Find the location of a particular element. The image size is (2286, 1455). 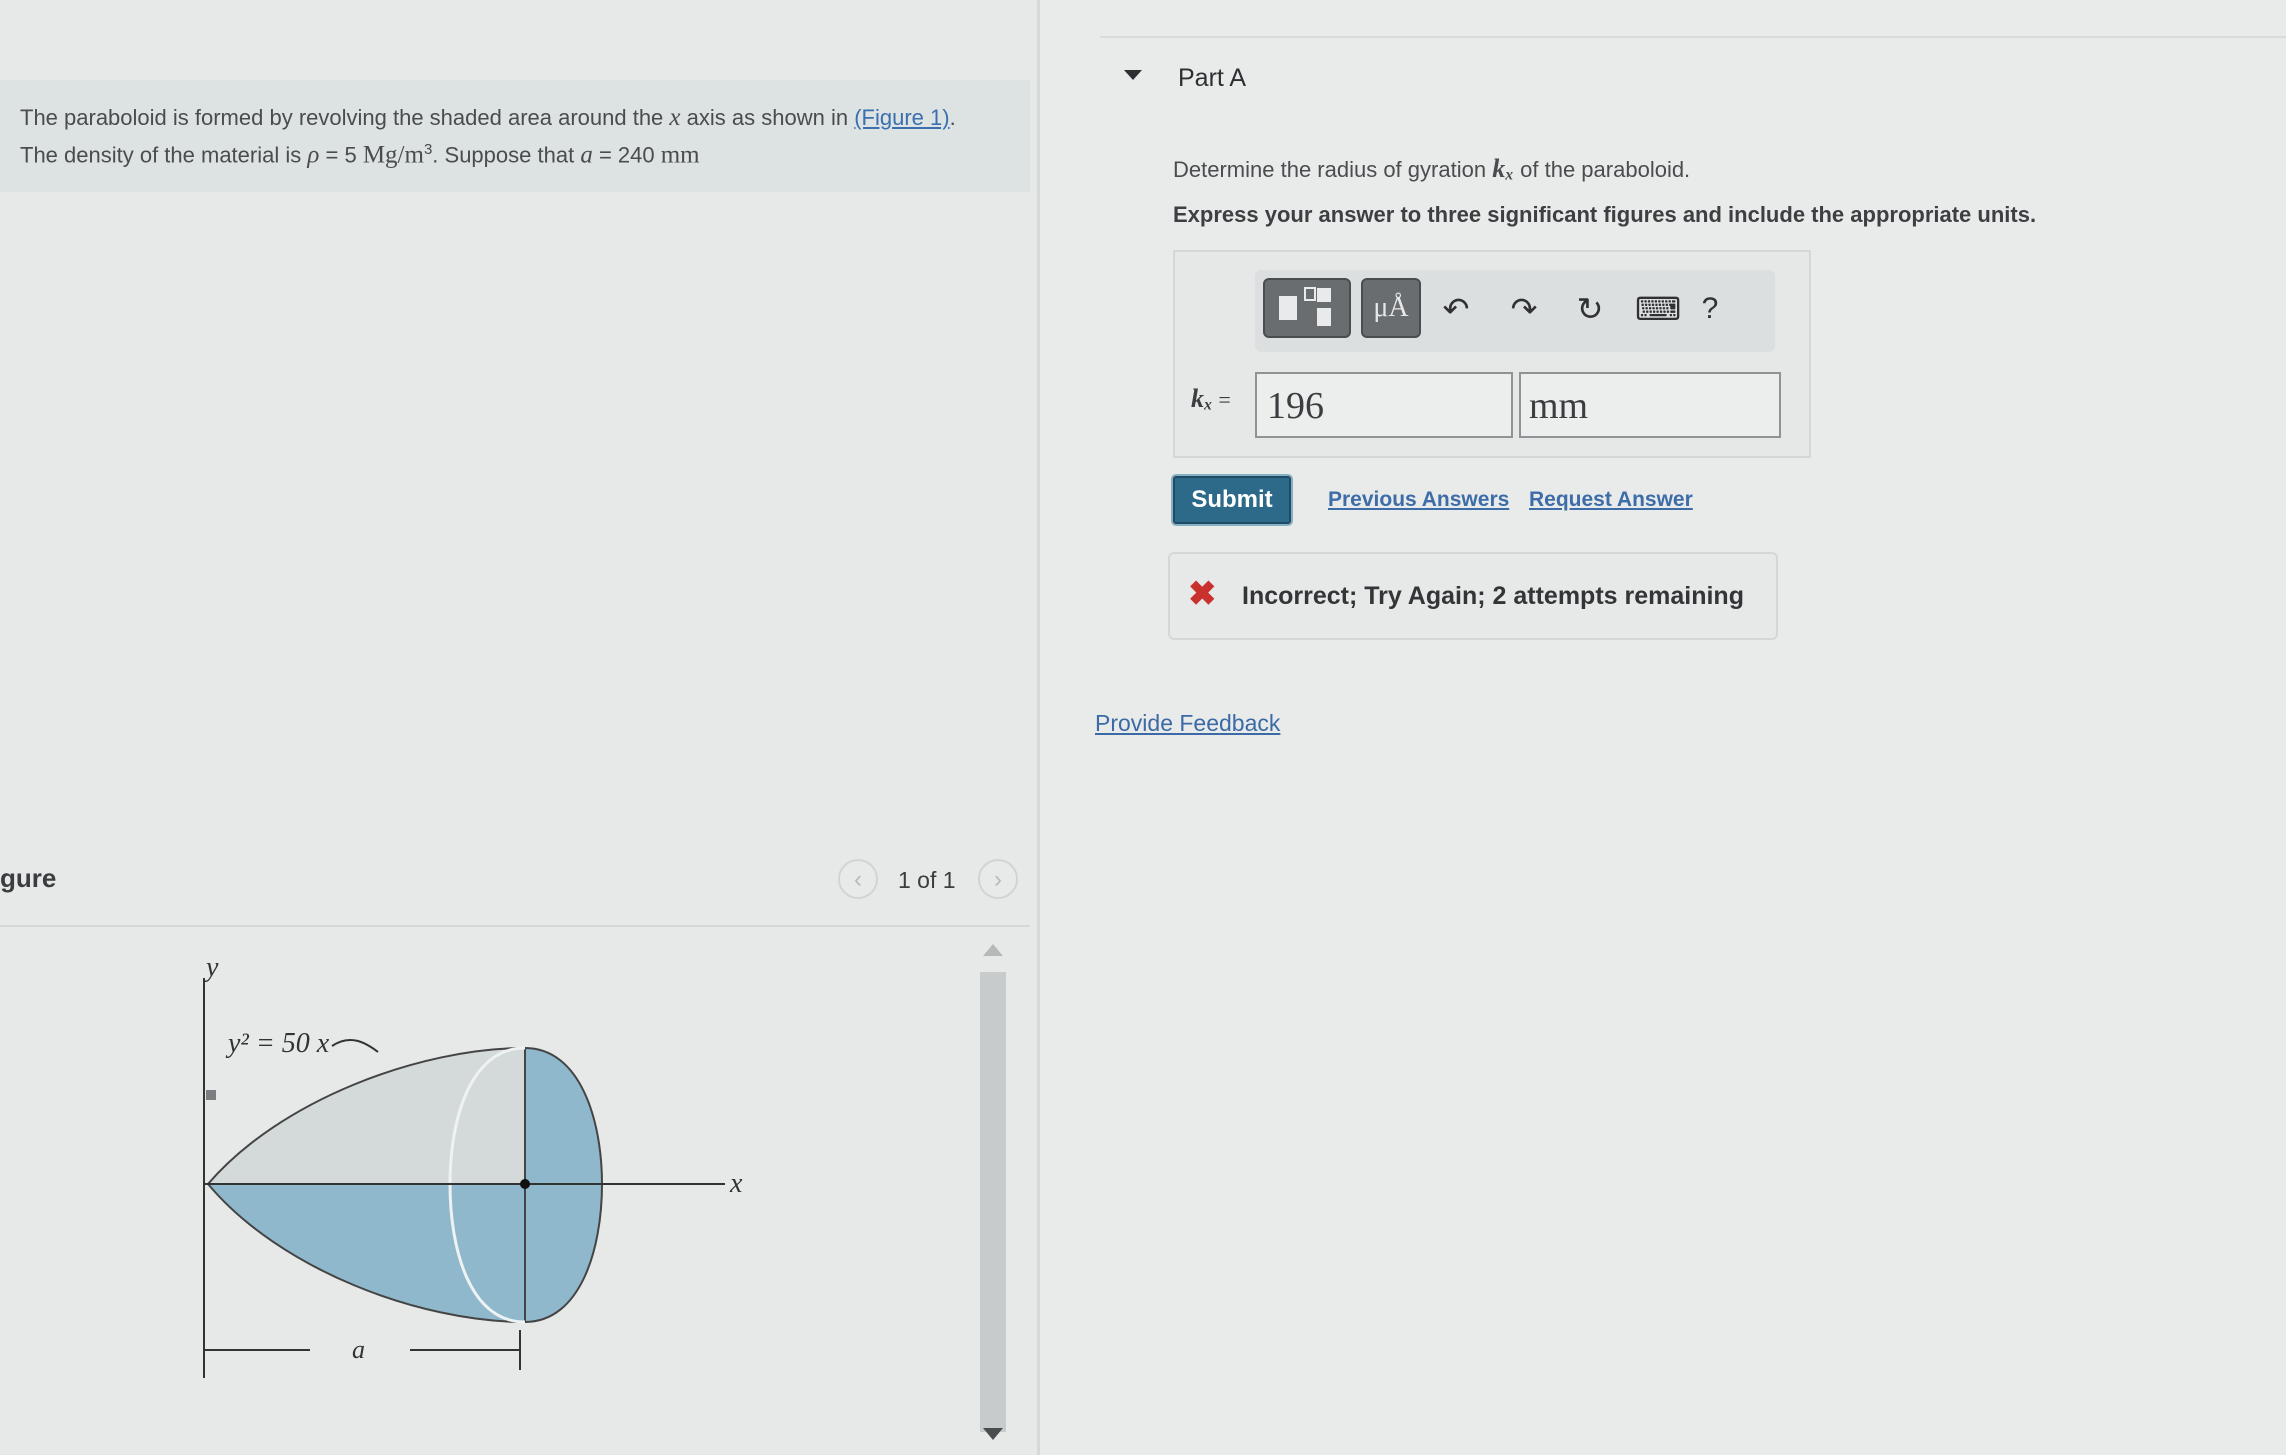

question-var: kₓ is located at coordinates (1503, 168).